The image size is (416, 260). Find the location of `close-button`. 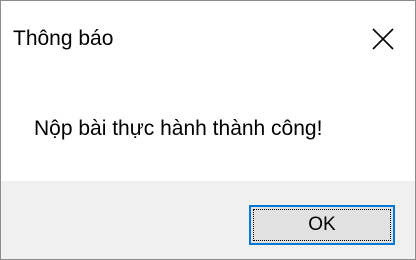

close-button is located at coordinates (383, 40).